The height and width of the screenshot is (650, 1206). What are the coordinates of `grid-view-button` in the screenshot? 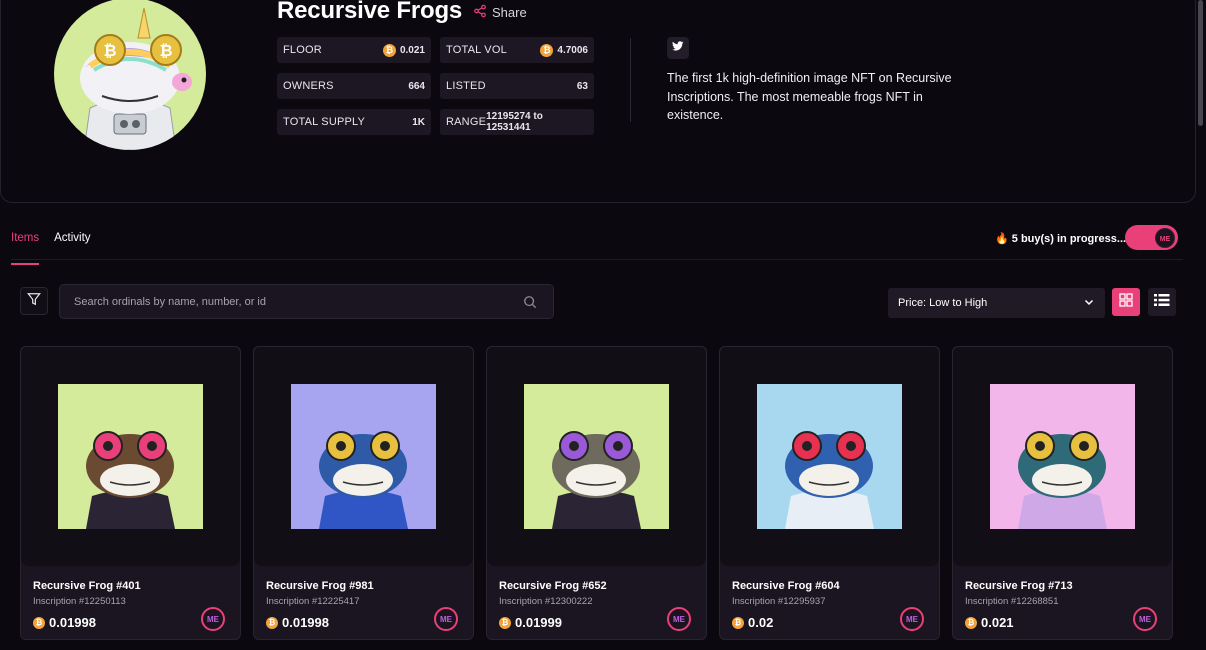 It's located at (1126, 302).